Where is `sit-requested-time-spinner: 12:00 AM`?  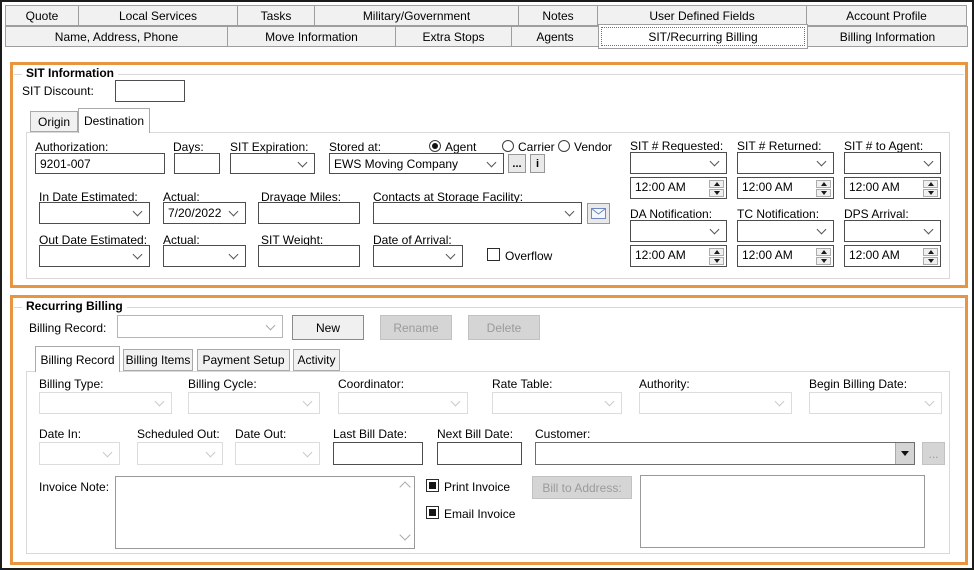
sit-requested-time-spinner: 12:00 AM is located at coordinates (678, 188).